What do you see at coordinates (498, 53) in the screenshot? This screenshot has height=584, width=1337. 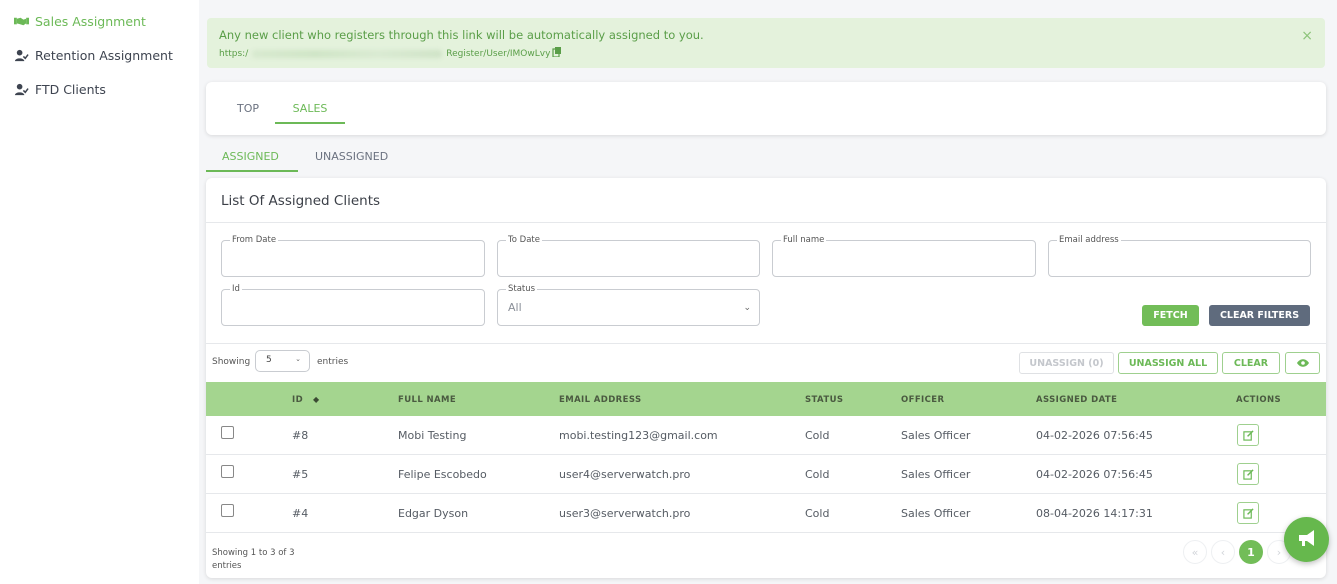 I see `link-suffix: Register/User/IMOwLvy` at bounding box center [498, 53].